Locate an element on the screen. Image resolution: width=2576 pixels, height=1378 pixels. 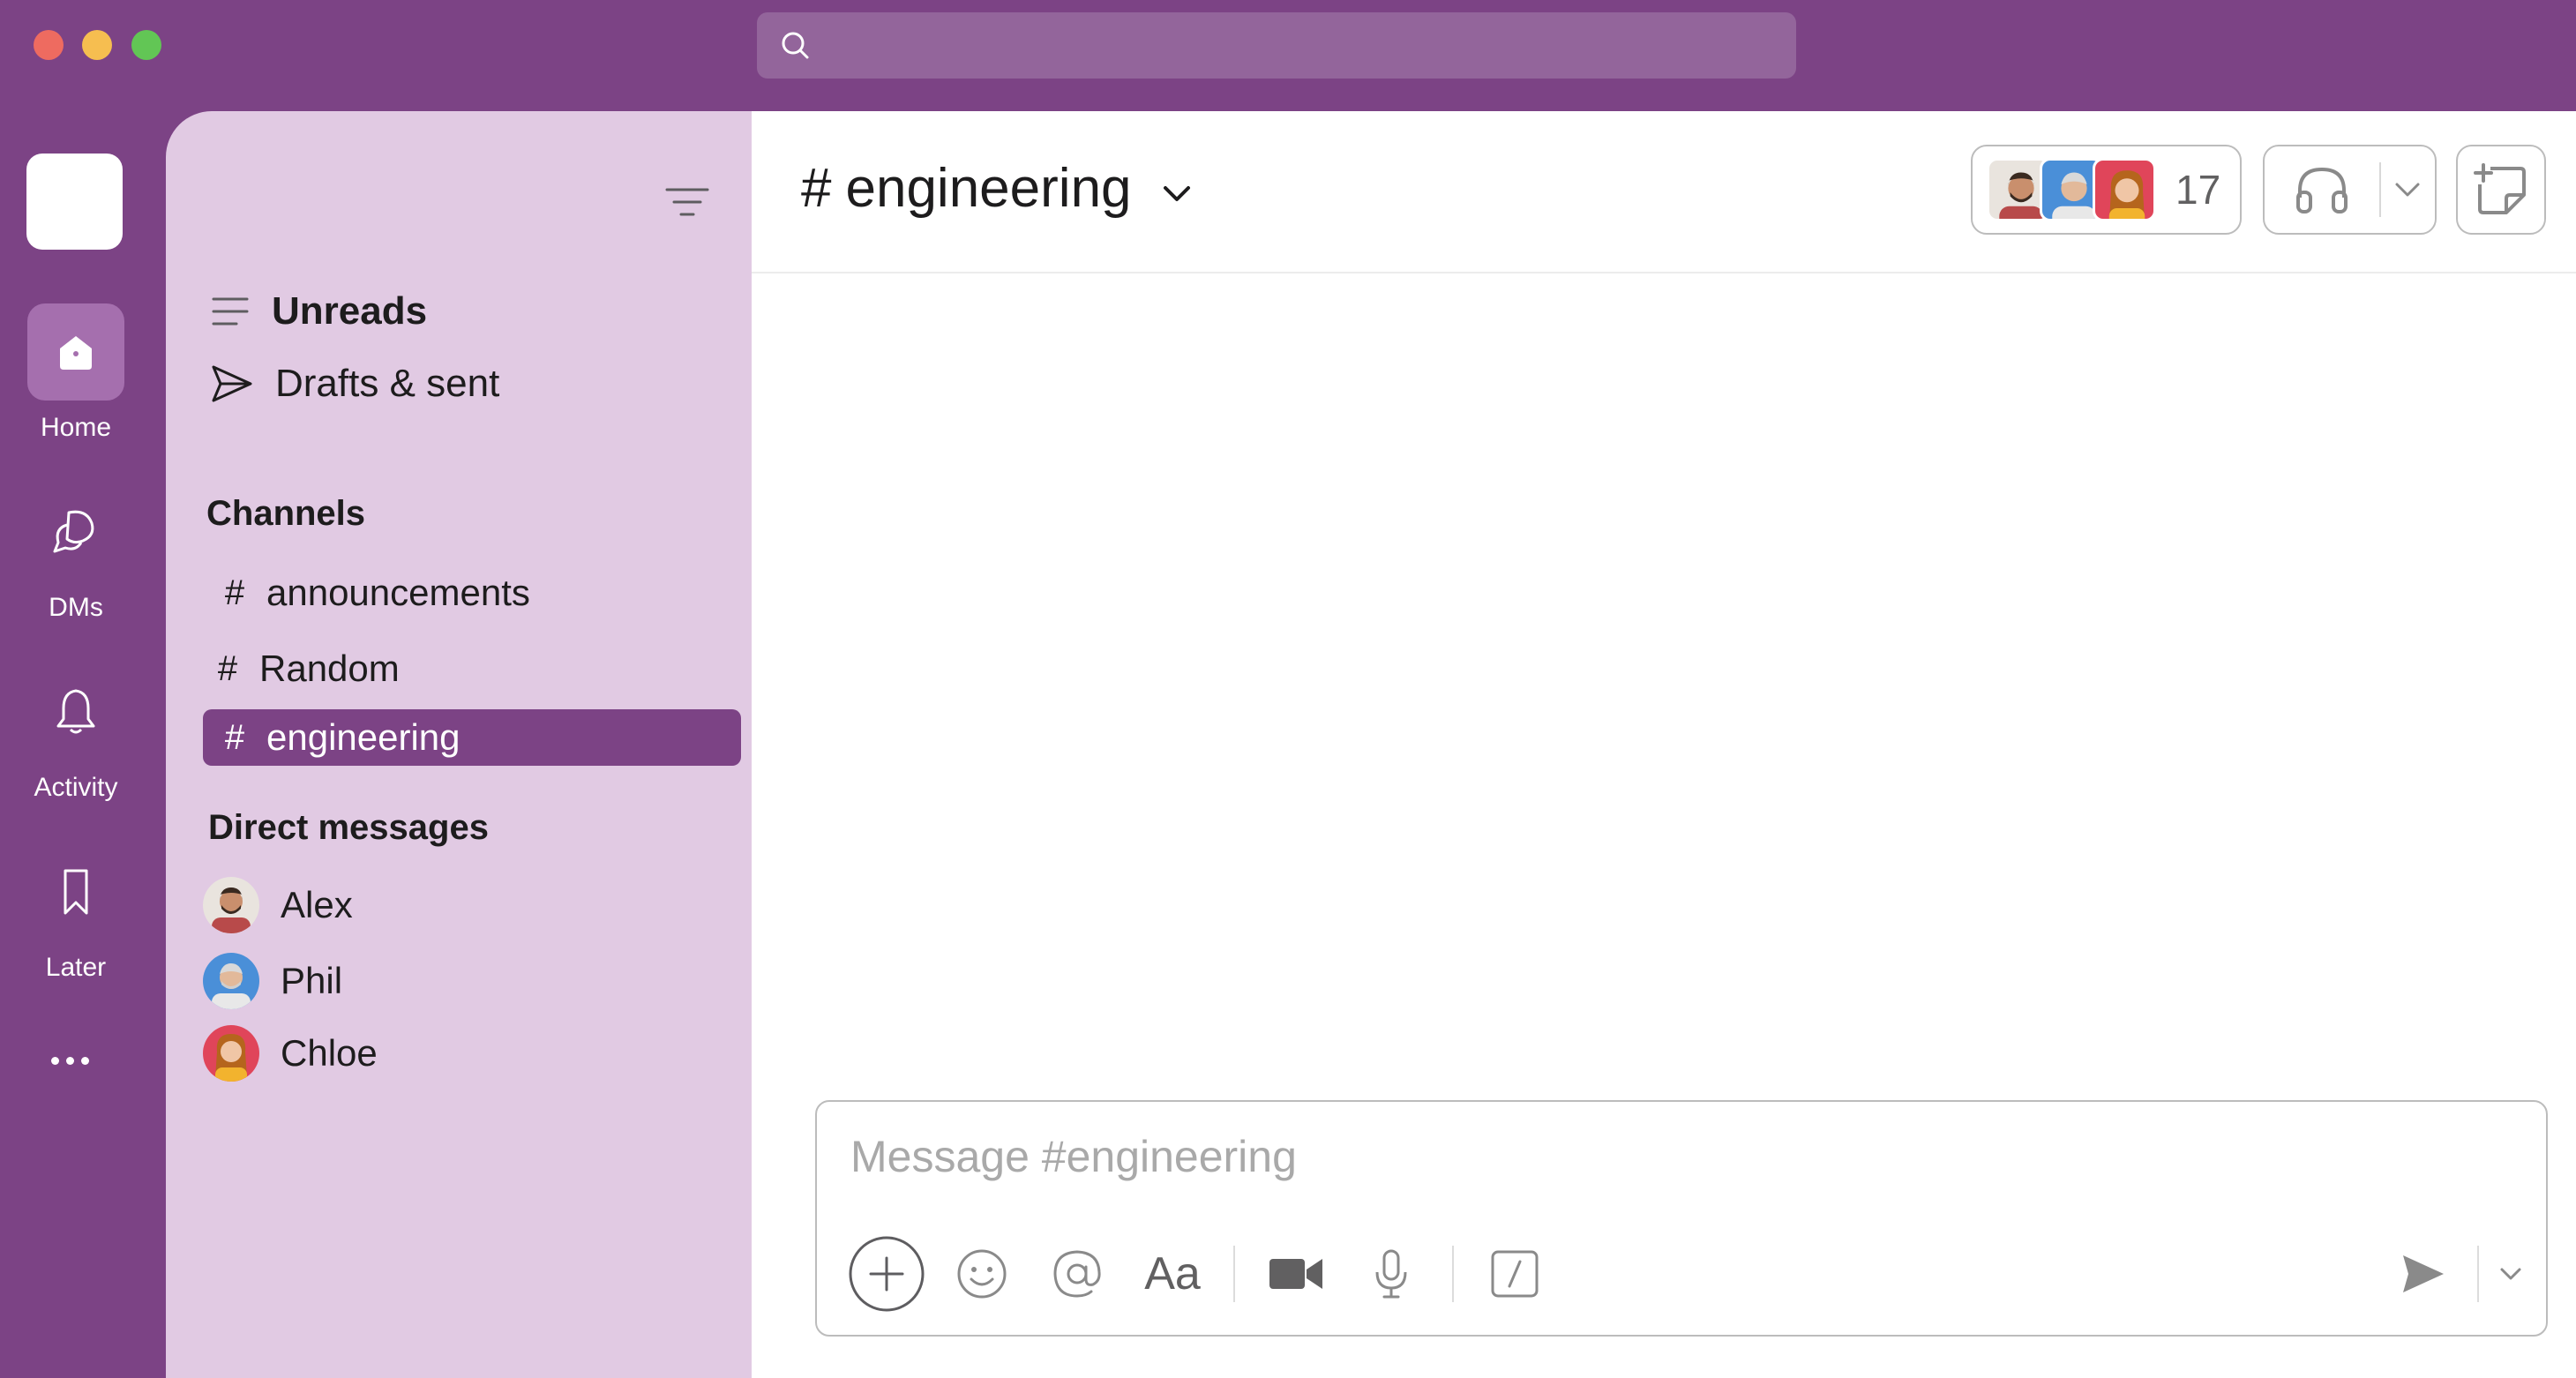
nav-drafts-sent: Drafts & sent is located at coordinates (355, 384).